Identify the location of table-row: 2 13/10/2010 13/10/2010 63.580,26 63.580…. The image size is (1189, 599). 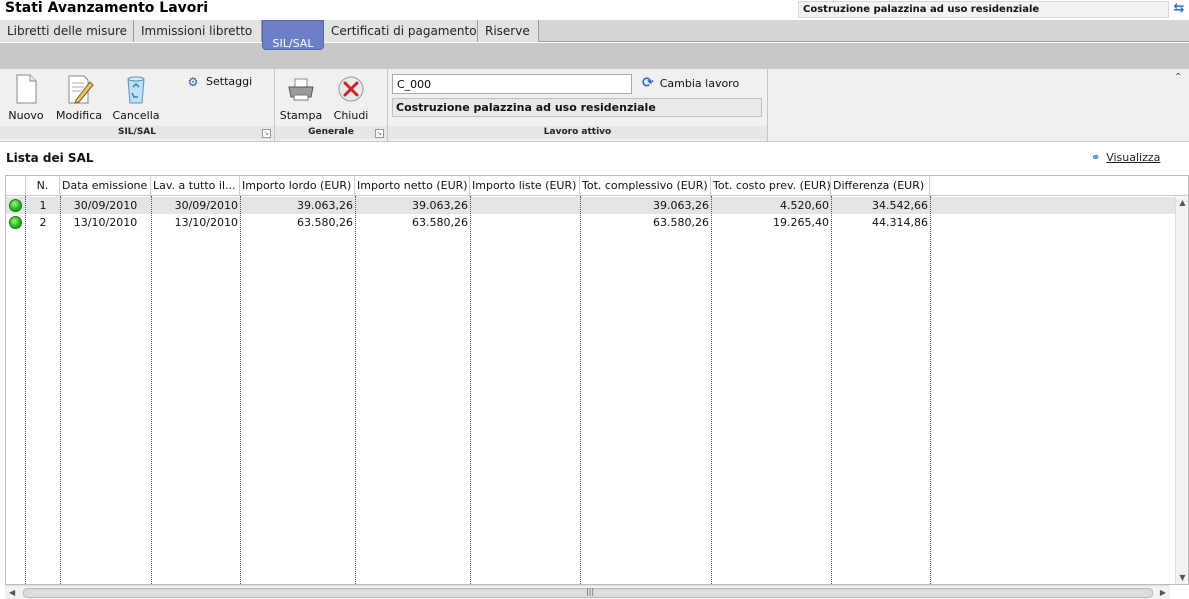
(591, 222).